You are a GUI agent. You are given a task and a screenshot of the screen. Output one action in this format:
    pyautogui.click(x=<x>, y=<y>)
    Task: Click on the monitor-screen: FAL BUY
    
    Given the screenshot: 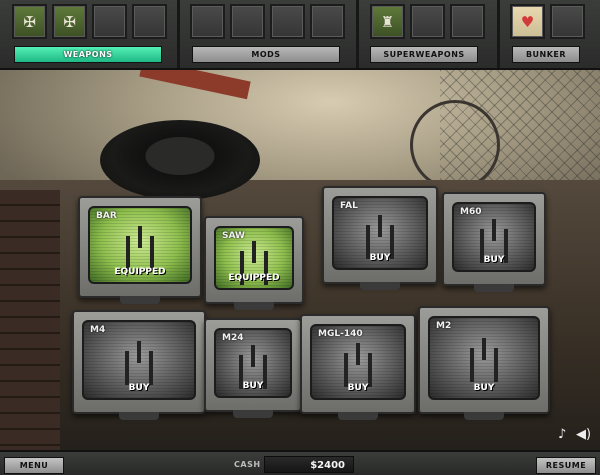 What is the action you would take?
    pyautogui.click(x=380, y=233)
    